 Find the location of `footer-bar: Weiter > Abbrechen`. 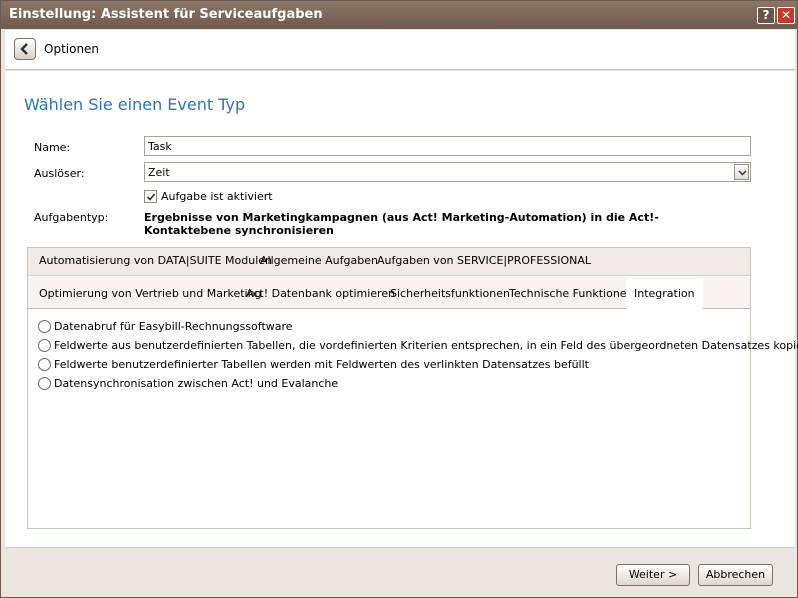

footer-bar: Weiter > Abbrechen is located at coordinates (400, 571).